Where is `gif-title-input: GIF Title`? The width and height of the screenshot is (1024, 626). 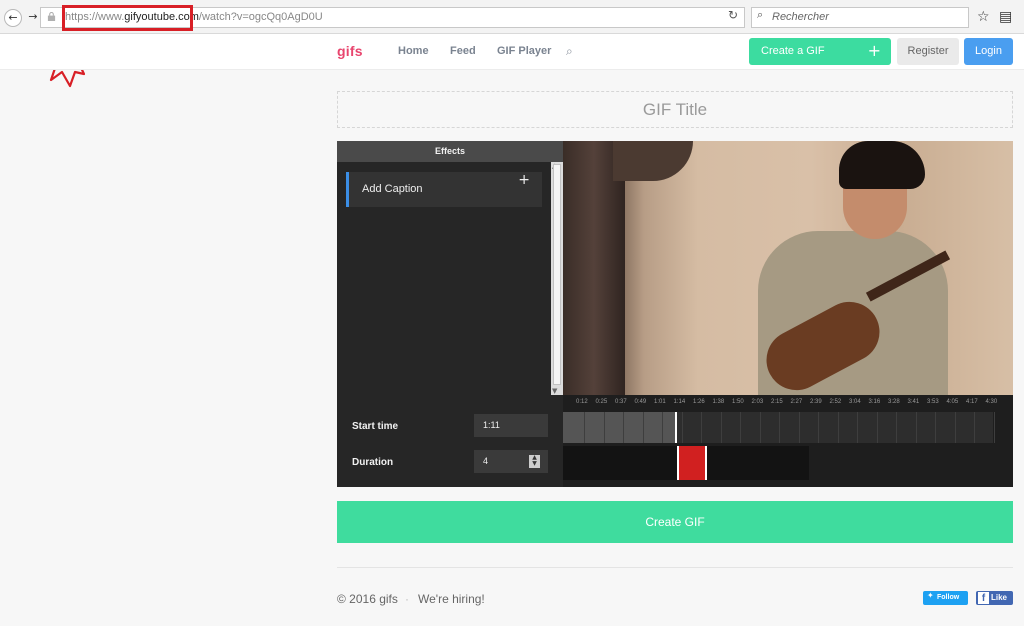 gif-title-input: GIF Title is located at coordinates (675, 109).